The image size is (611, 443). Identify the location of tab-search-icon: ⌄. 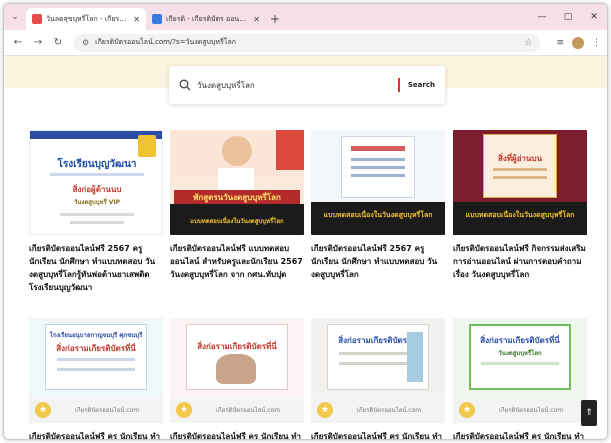
(15, 17).